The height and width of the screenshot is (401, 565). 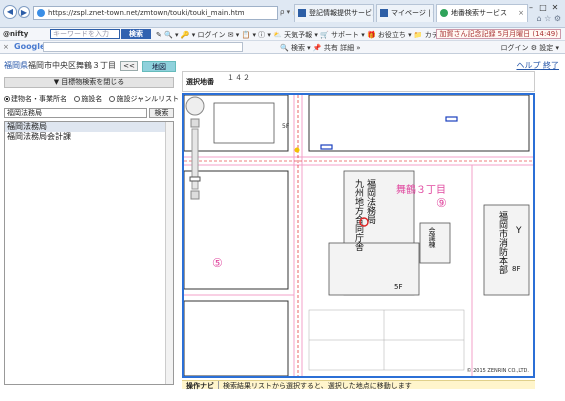 I want to click on map-tab: 地図, so click(x=159, y=66).